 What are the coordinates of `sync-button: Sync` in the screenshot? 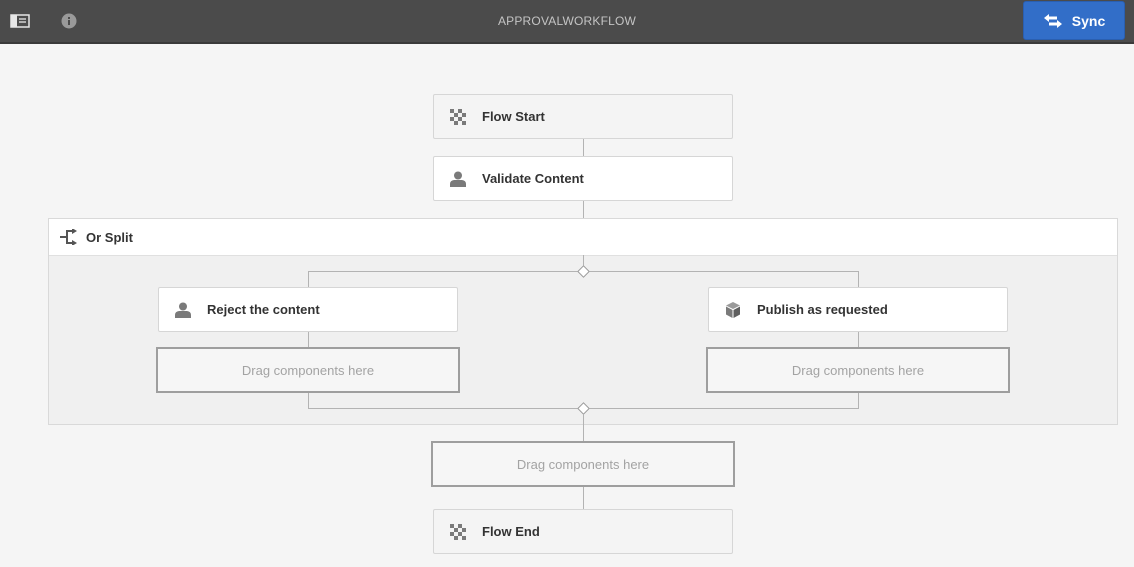 It's located at (1074, 20).